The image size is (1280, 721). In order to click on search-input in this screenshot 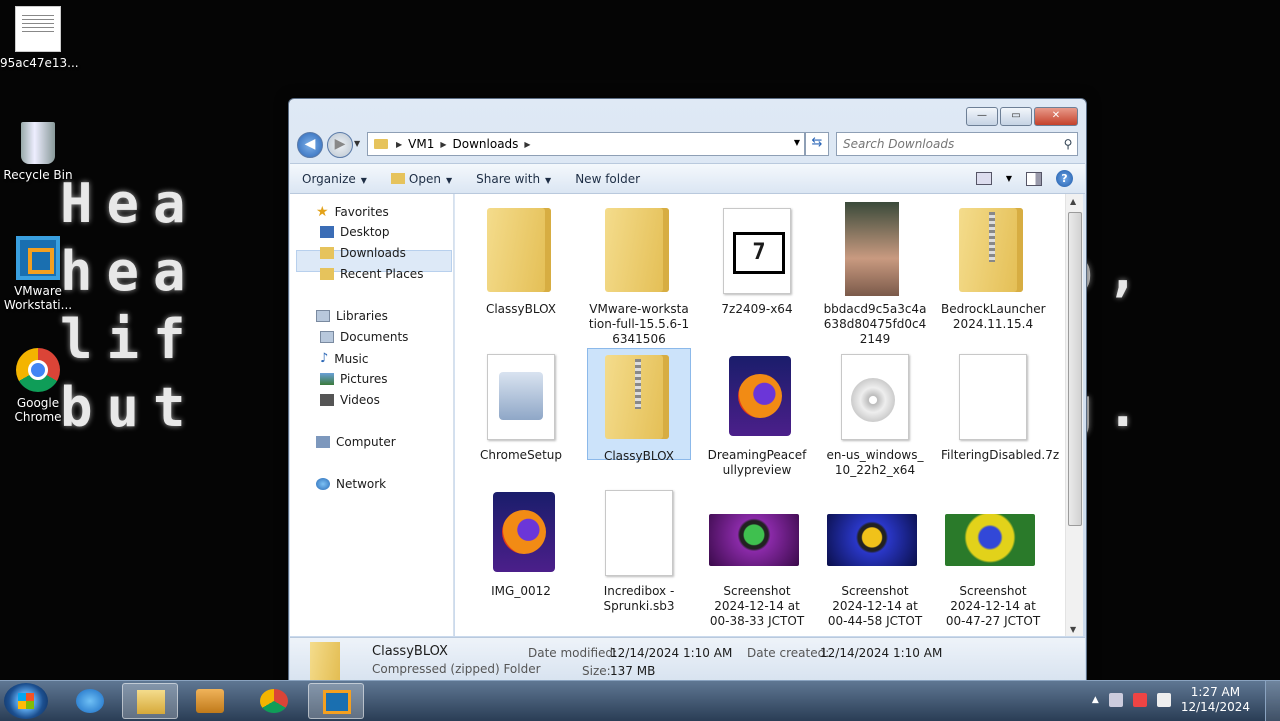, I will do `click(948, 144)`.